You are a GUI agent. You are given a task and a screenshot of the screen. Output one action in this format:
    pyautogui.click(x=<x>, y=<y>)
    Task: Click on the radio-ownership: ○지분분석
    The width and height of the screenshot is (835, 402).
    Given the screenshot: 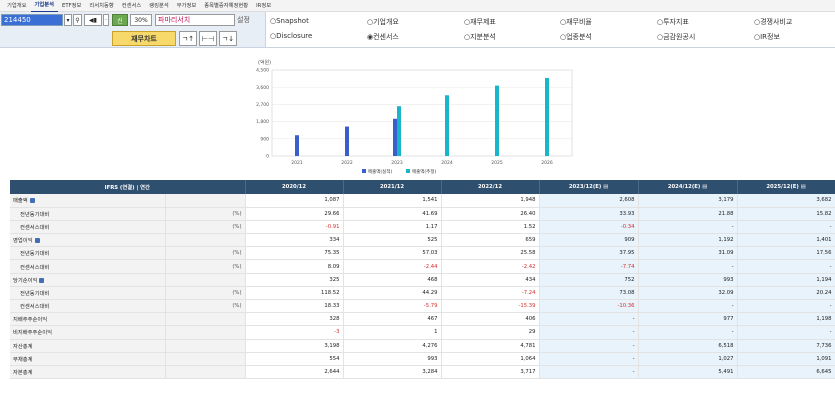 What is the action you would take?
    pyautogui.click(x=480, y=37)
    